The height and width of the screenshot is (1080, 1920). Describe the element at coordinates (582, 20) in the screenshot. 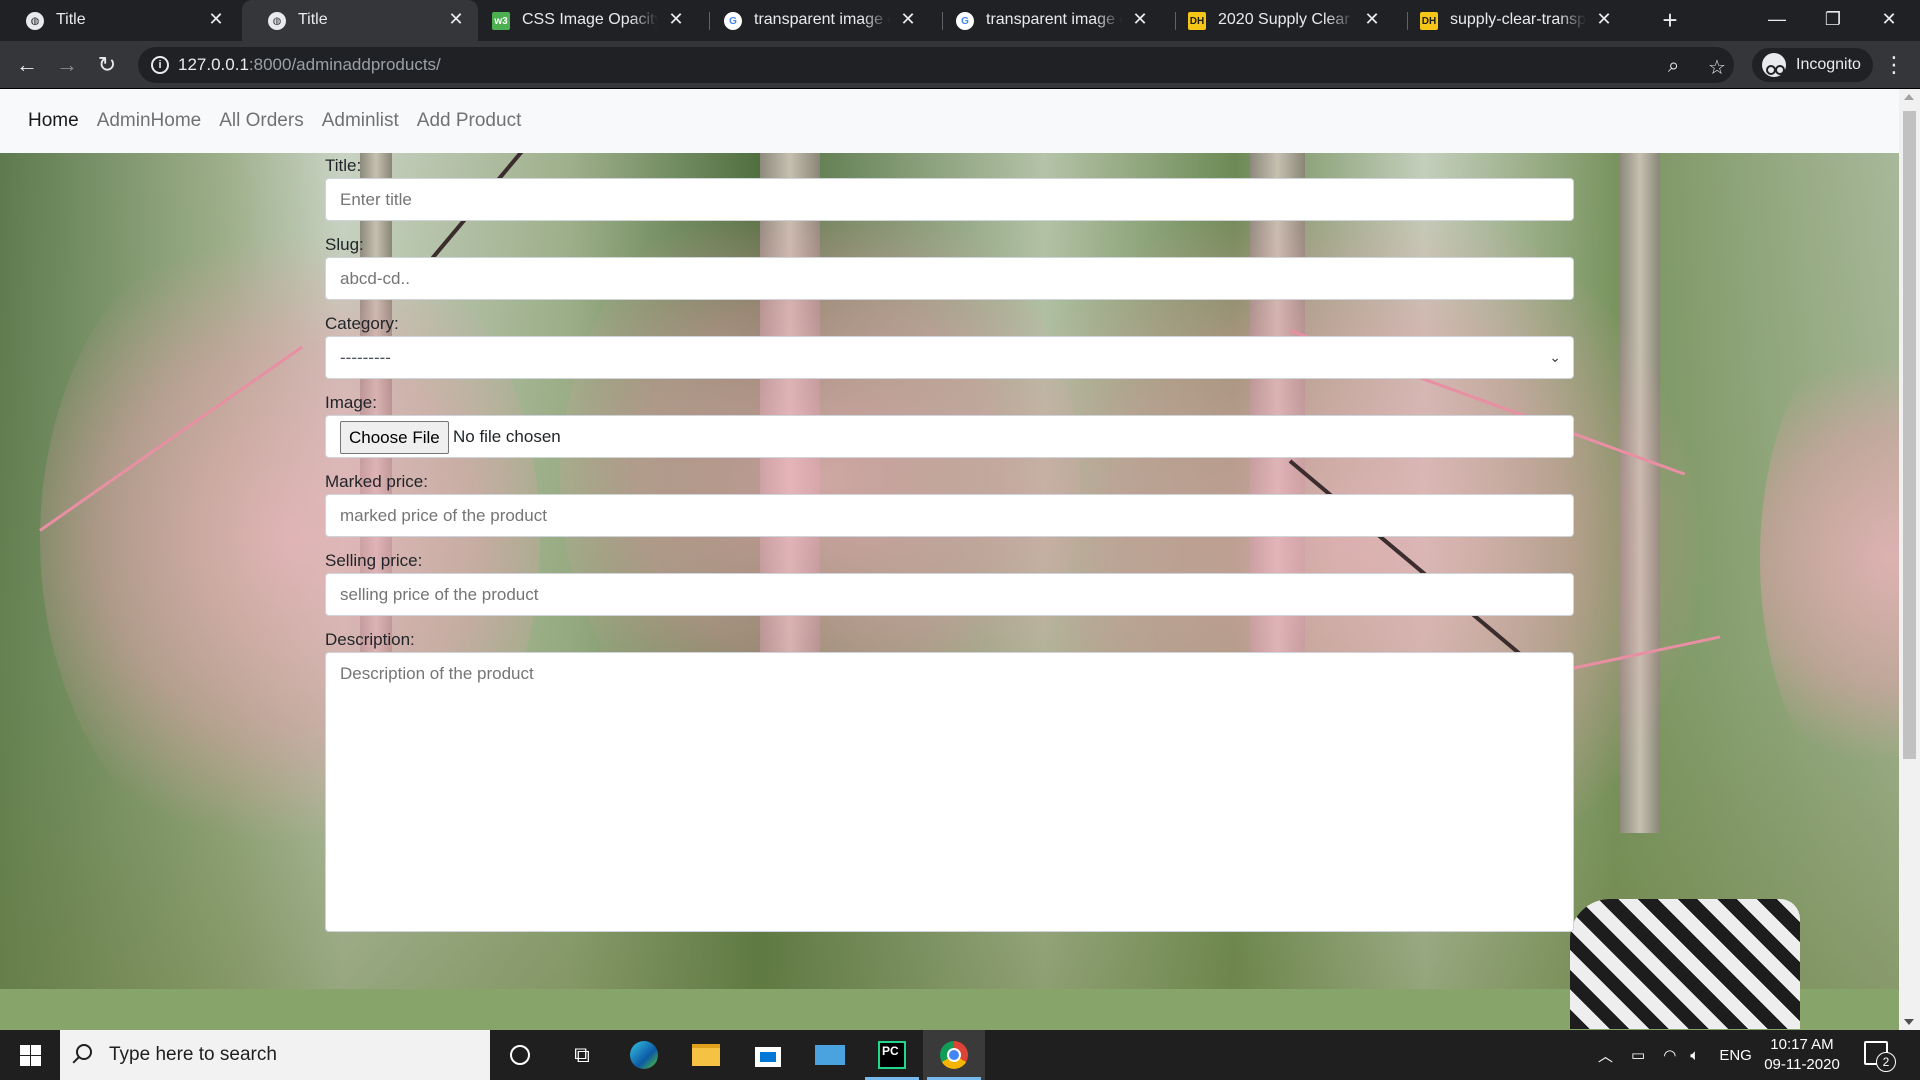

I see `tab-3: w3 CSS Image Opacity / Tr ✕` at that location.